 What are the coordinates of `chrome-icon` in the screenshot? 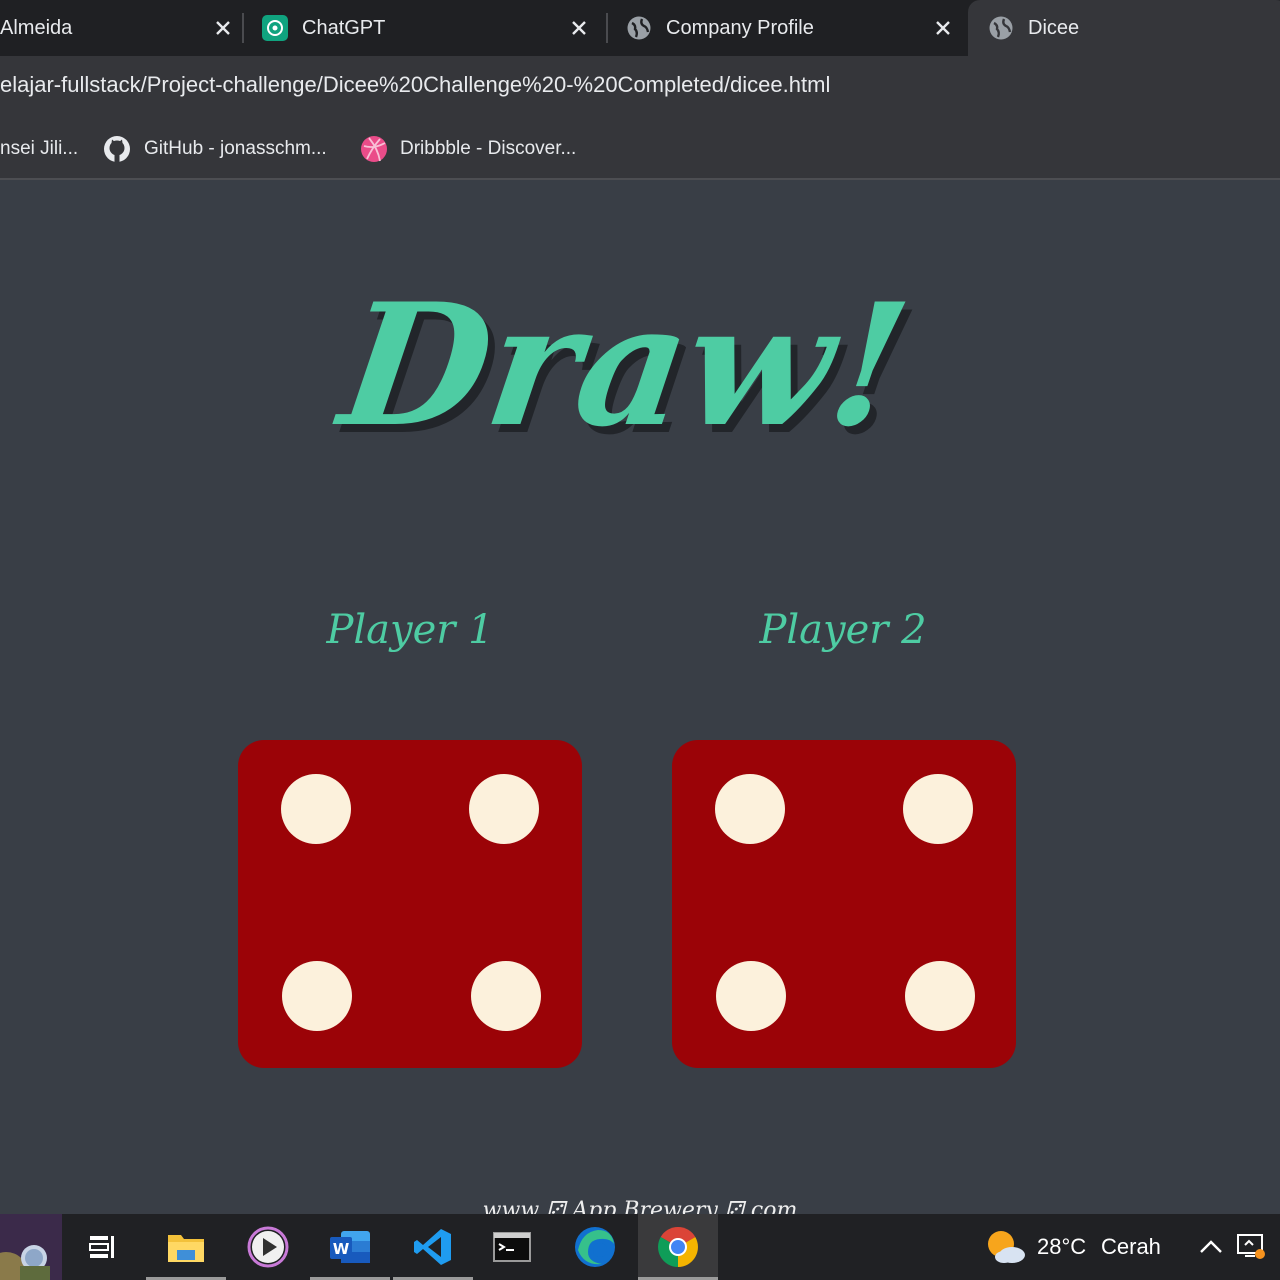 It's located at (678, 1247).